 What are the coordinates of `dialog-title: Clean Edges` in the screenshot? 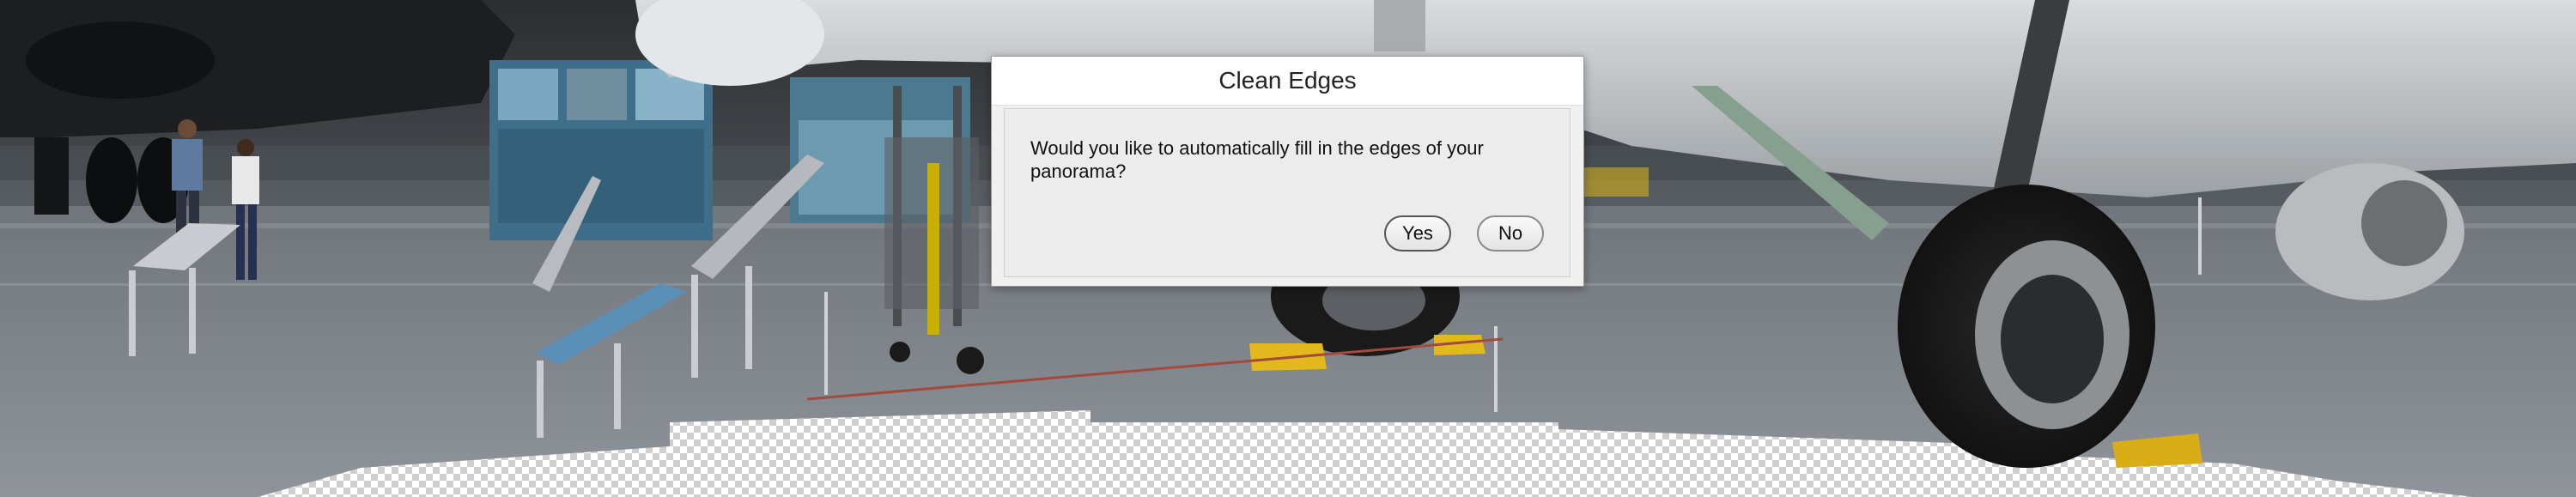 It's located at (1287, 80).